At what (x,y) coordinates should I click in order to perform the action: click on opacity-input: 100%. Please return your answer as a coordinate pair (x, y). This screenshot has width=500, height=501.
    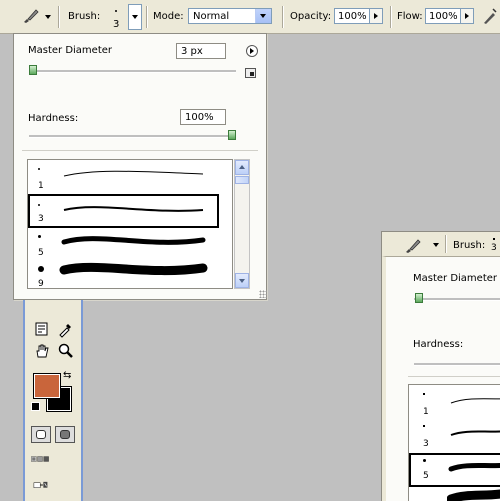
    Looking at the image, I should click on (352, 16).